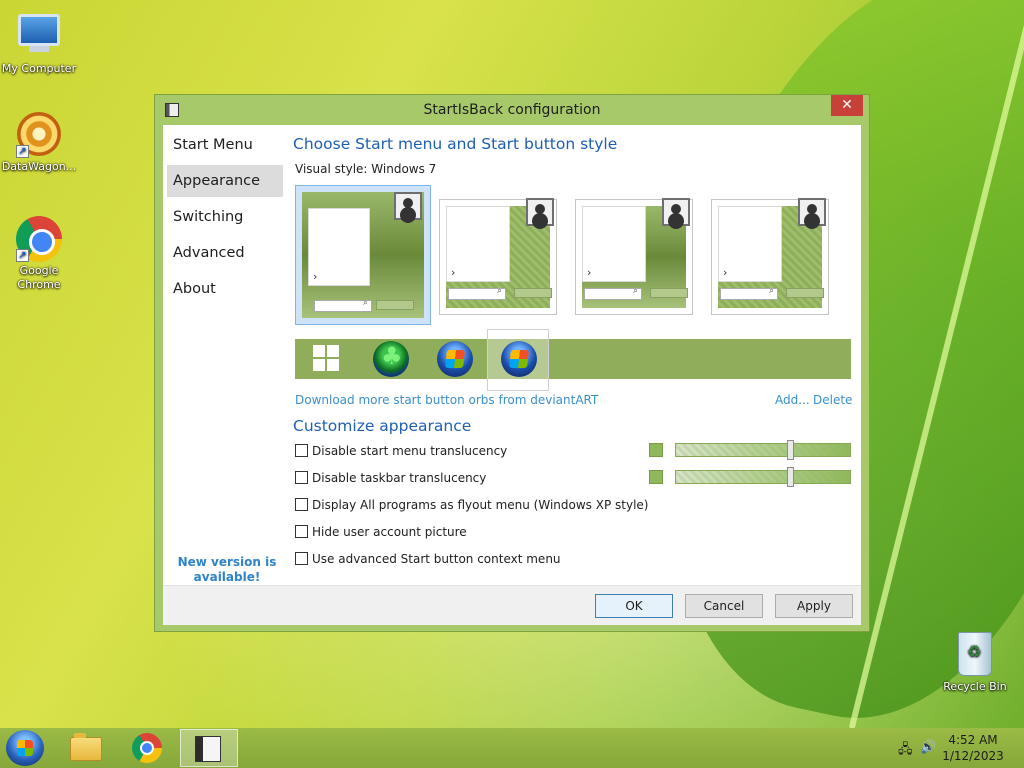 The height and width of the screenshot is (768, 1024). What do you see at coordinates (225, 253) in the screenshot?
I see `nav-item-advanced: Advanced` at bounding box center [225, 253].